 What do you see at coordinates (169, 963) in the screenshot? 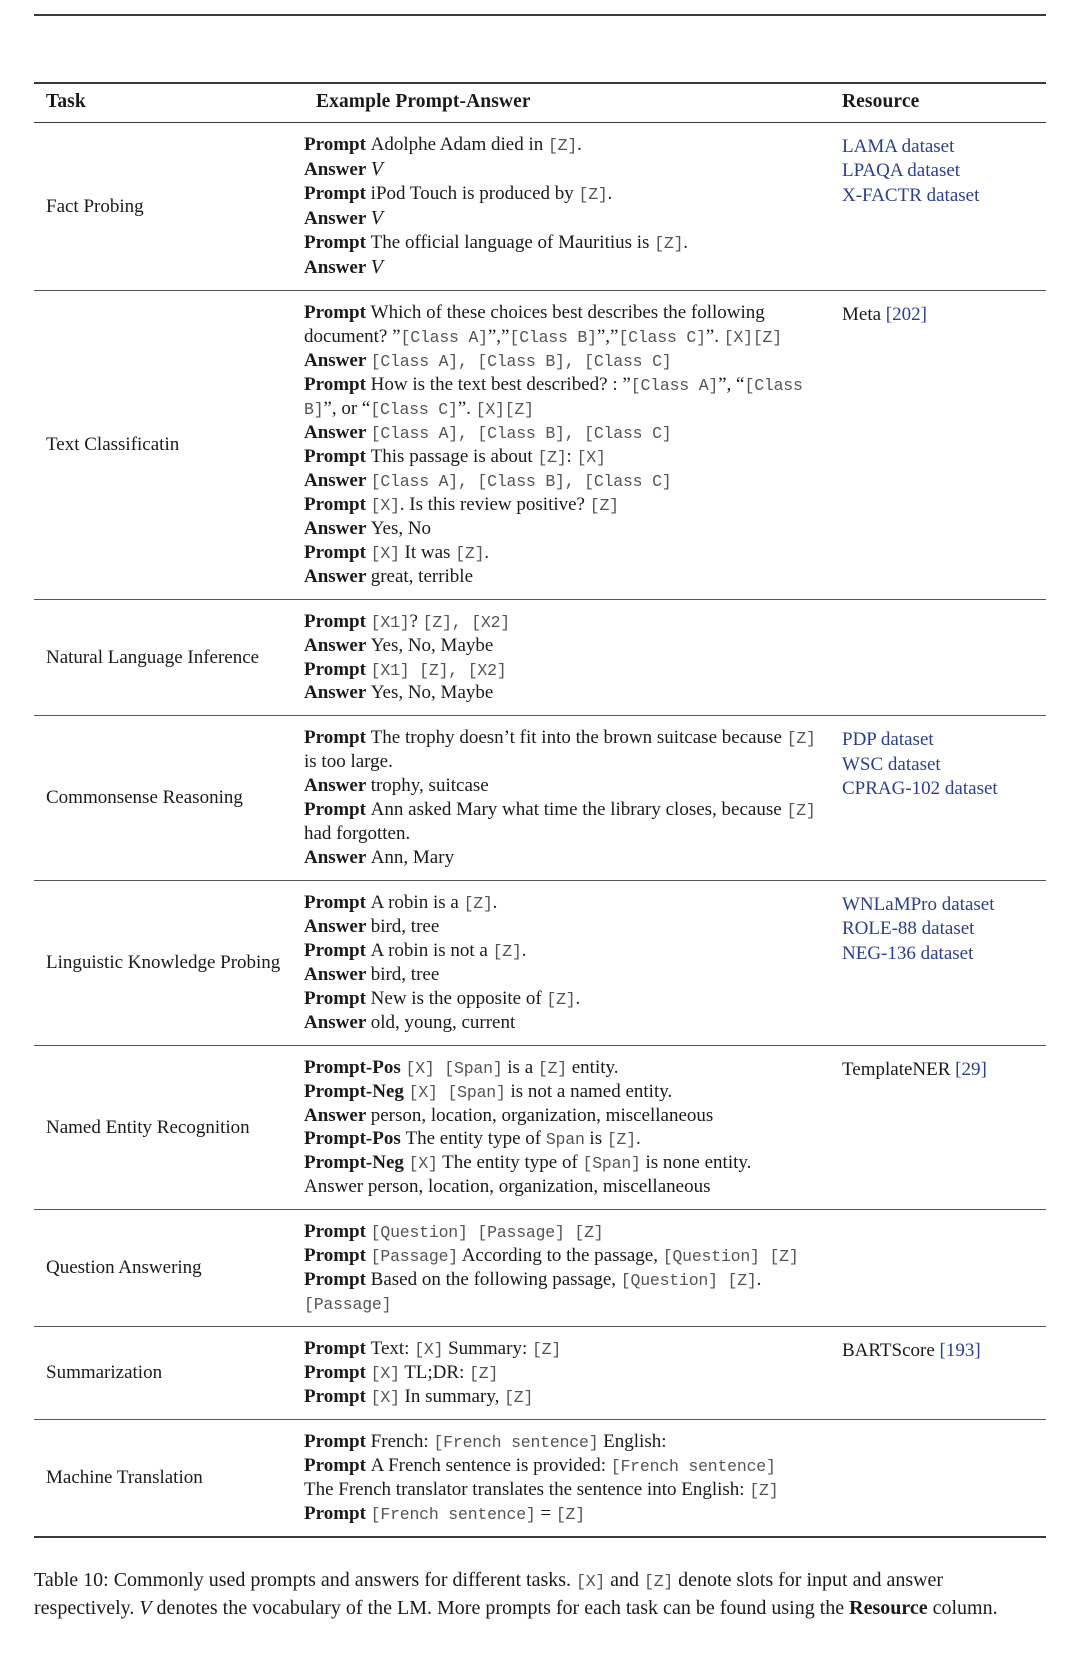
I see `task-name-cell: Linguistic Knowledge Probing` at bounding box center [169, 963].